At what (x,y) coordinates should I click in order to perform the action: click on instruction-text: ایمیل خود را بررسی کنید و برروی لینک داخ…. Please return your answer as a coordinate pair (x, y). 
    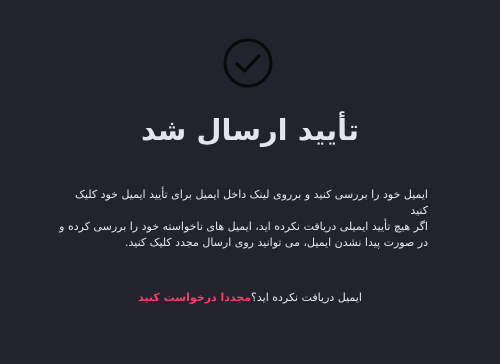
    Looking at the image, I should click on (251, 202).